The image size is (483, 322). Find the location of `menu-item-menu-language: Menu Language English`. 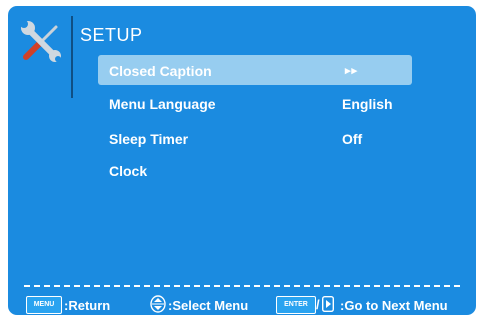

menu-item-menu-language: Menu Language English is located at coordinates (255, 103).